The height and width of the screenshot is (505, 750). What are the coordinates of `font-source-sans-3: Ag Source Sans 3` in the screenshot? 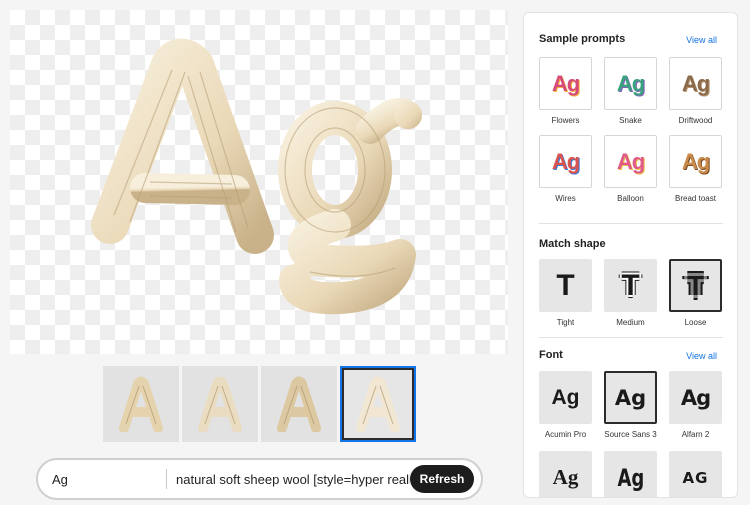 It's located at (630, 405).